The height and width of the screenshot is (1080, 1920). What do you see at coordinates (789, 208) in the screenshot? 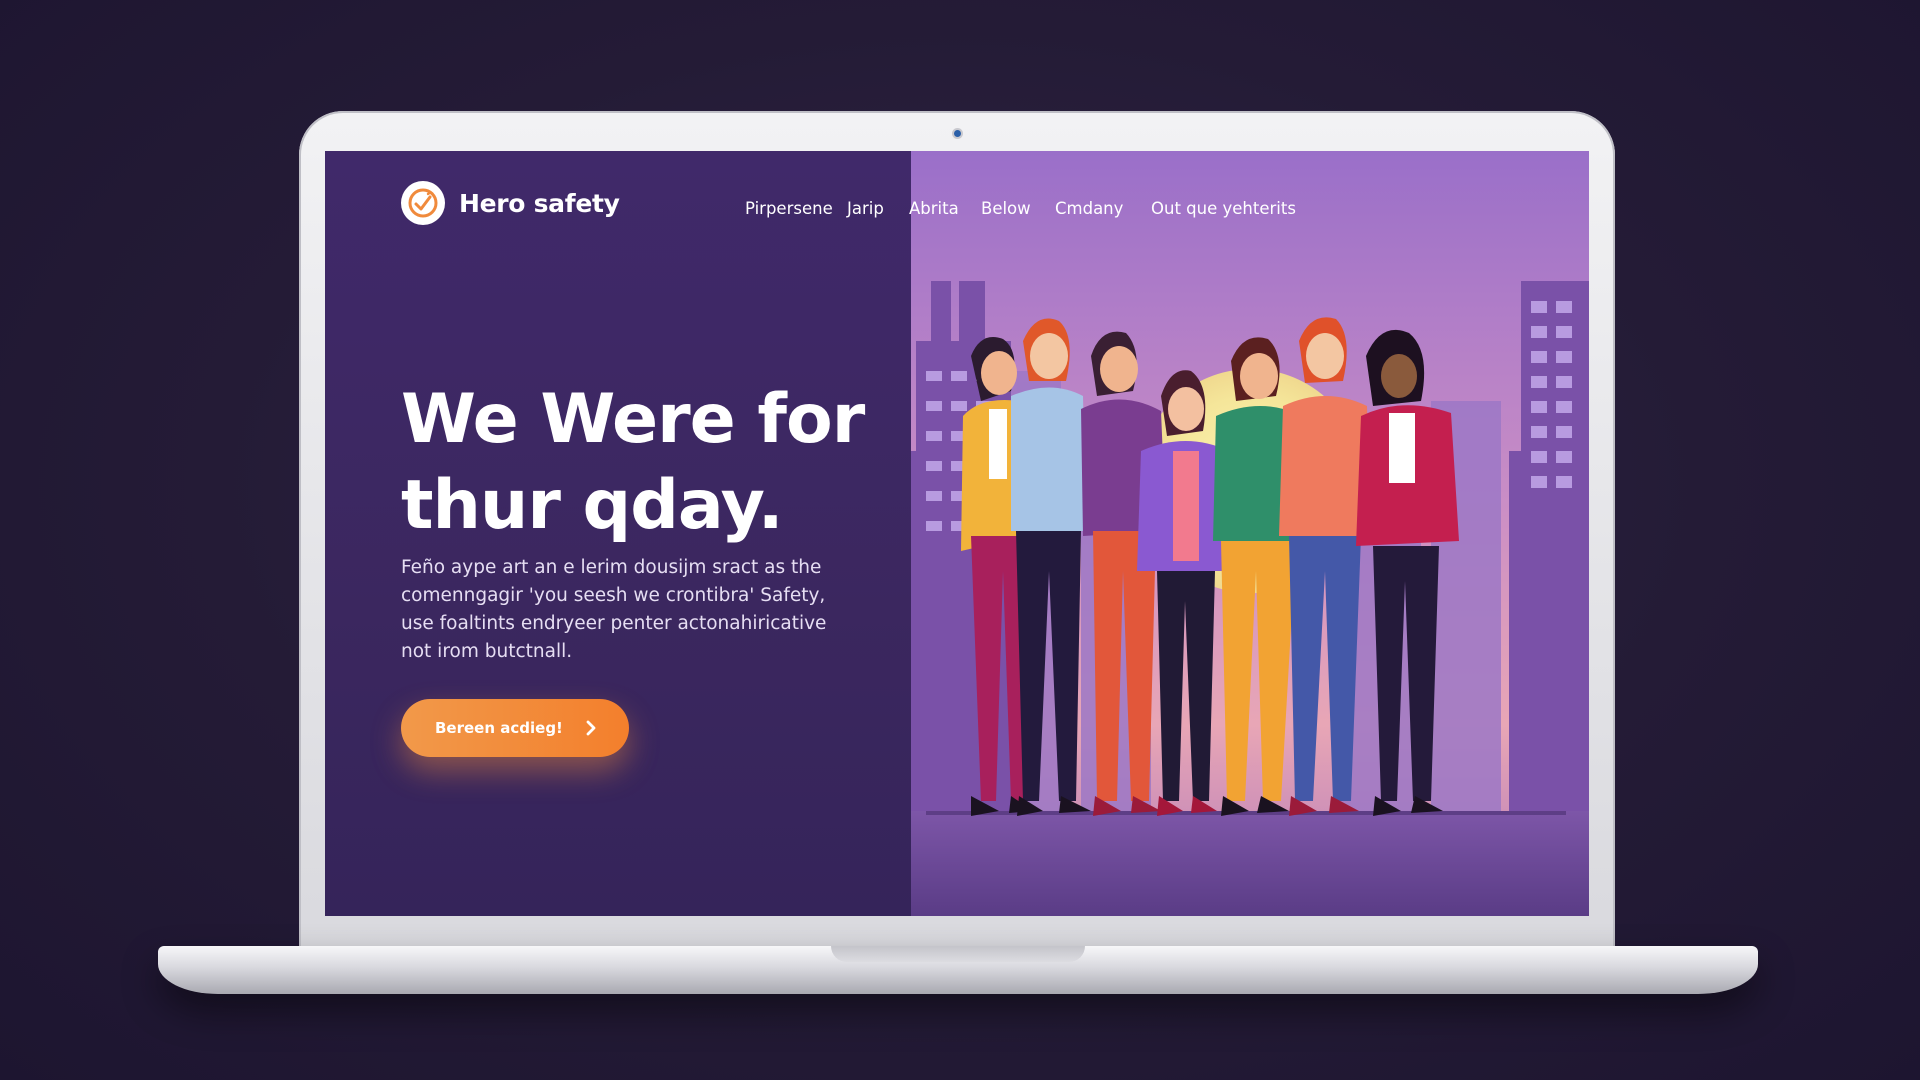
I see `nav-item-1: Pirpersene` at bounding box center [789, 208].